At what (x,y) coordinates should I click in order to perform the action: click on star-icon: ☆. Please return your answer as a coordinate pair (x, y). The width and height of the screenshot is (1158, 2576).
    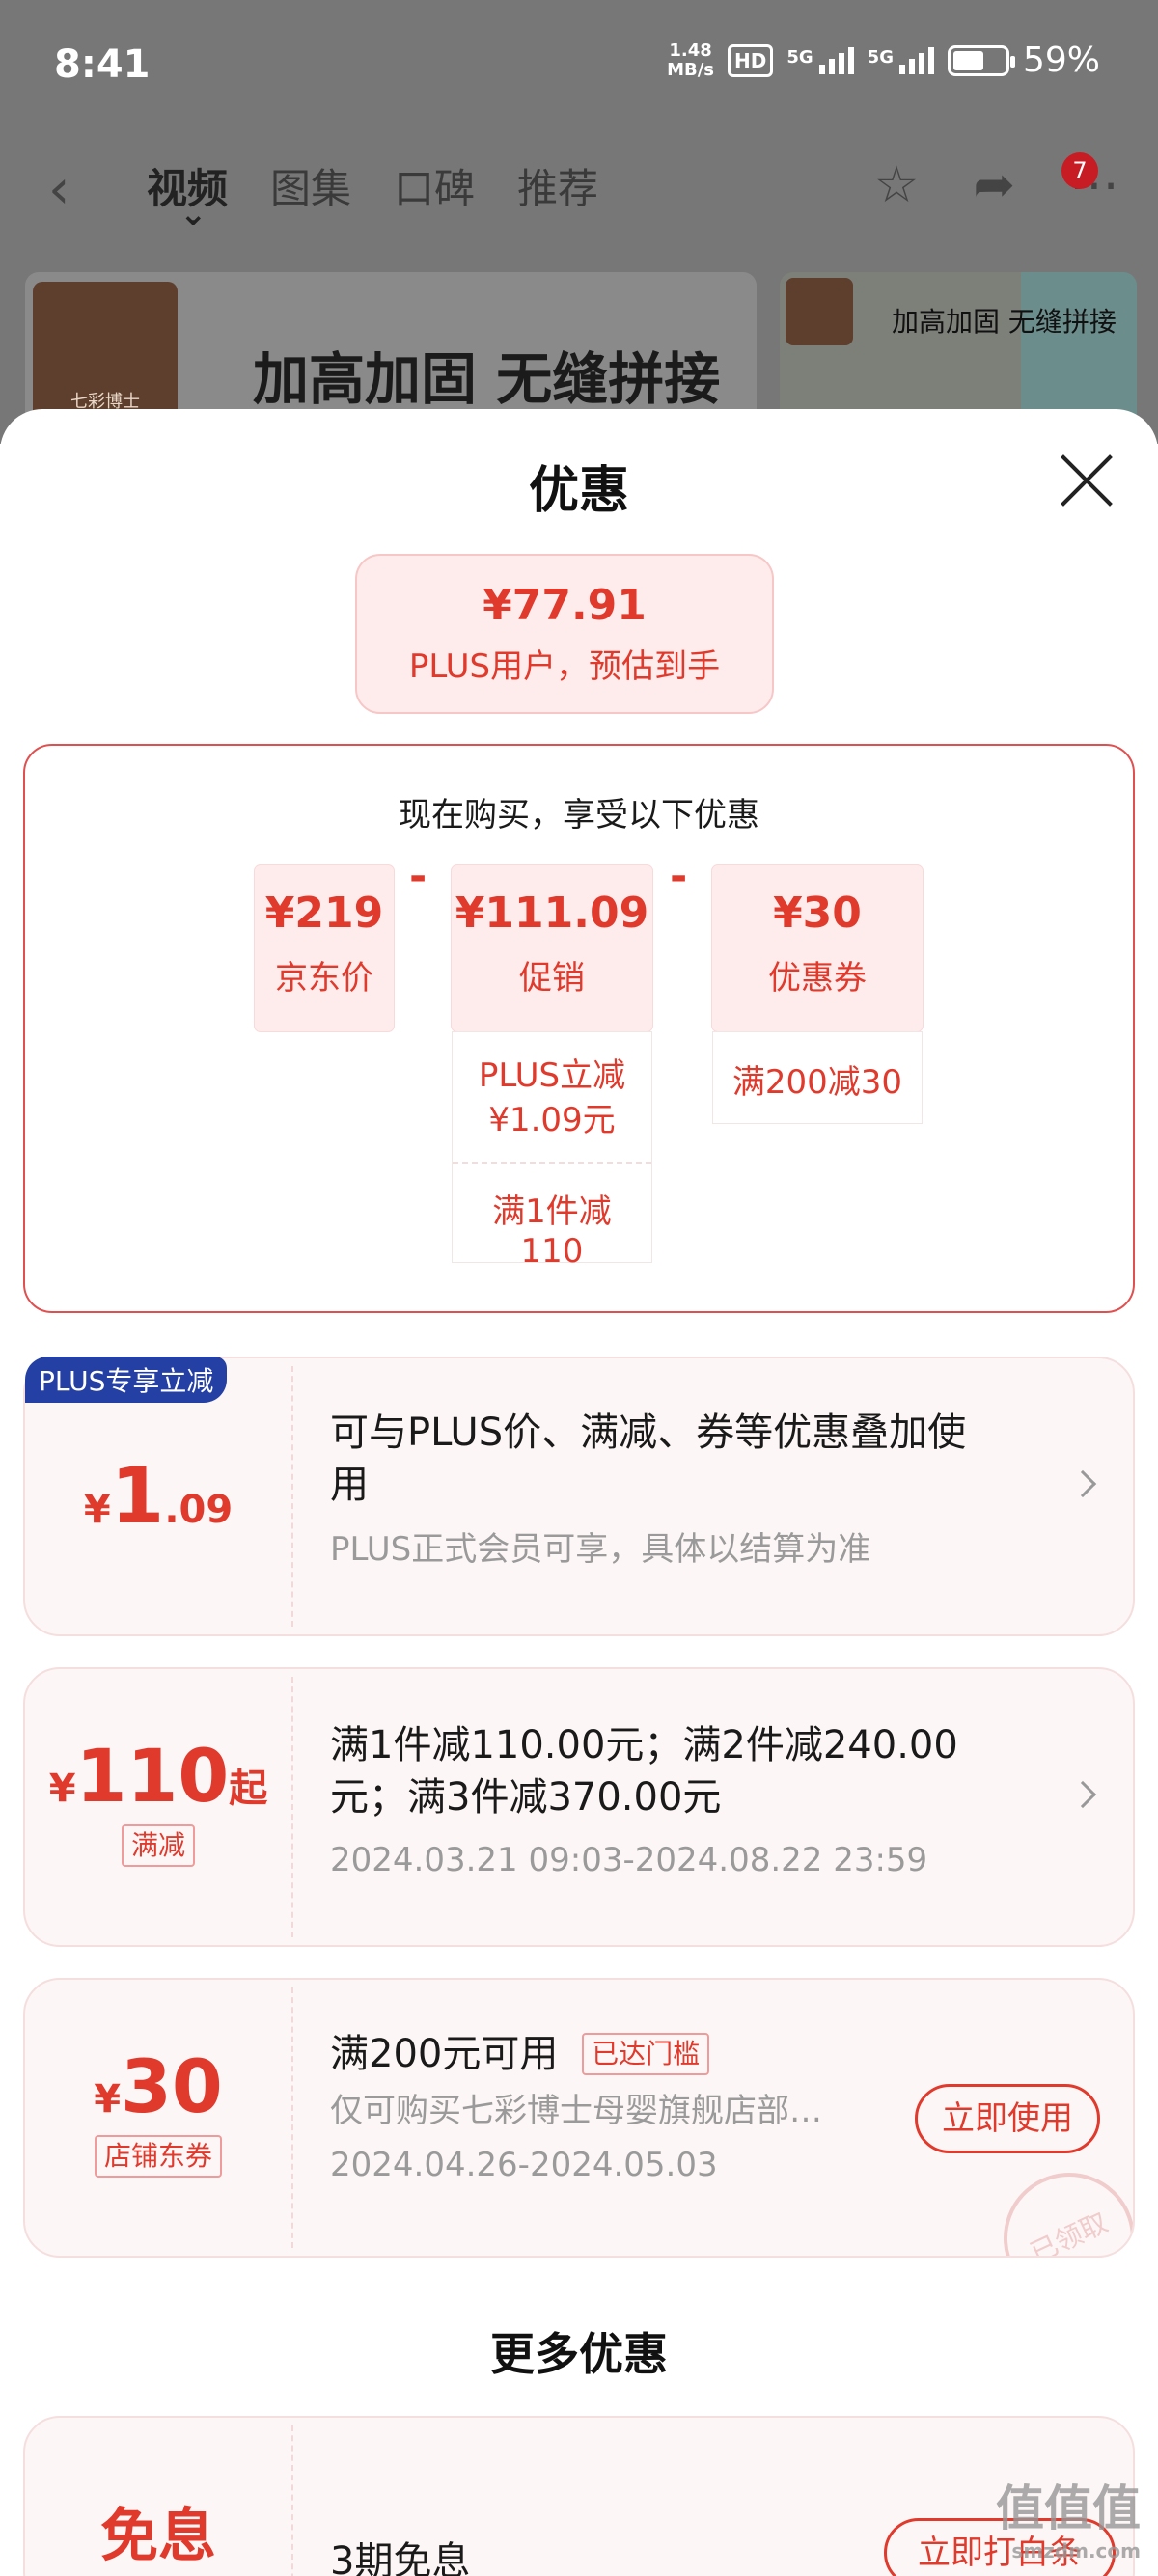
    Looking at the image, I should click on (897, 185).